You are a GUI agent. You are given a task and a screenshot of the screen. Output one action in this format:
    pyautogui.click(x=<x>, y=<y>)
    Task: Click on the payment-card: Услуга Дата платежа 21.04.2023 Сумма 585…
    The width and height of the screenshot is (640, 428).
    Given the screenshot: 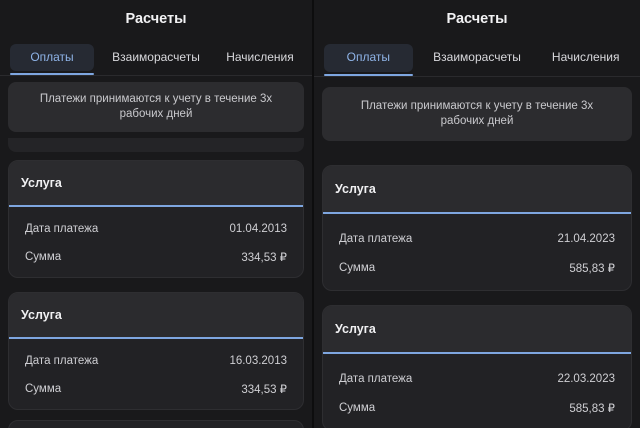 What is the action you would take?
    pyautogui.click(x=477, y=228)
    